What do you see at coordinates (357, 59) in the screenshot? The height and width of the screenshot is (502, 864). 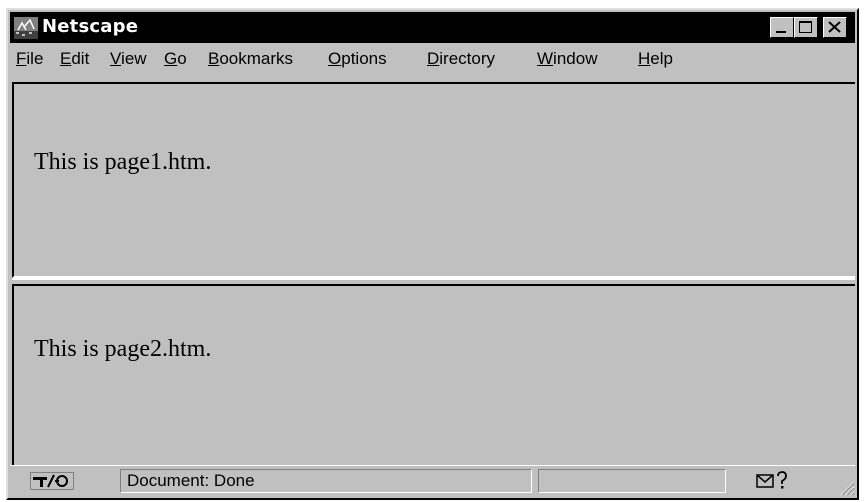 I see `menu-options: Options` at bounding box center [357, 59].